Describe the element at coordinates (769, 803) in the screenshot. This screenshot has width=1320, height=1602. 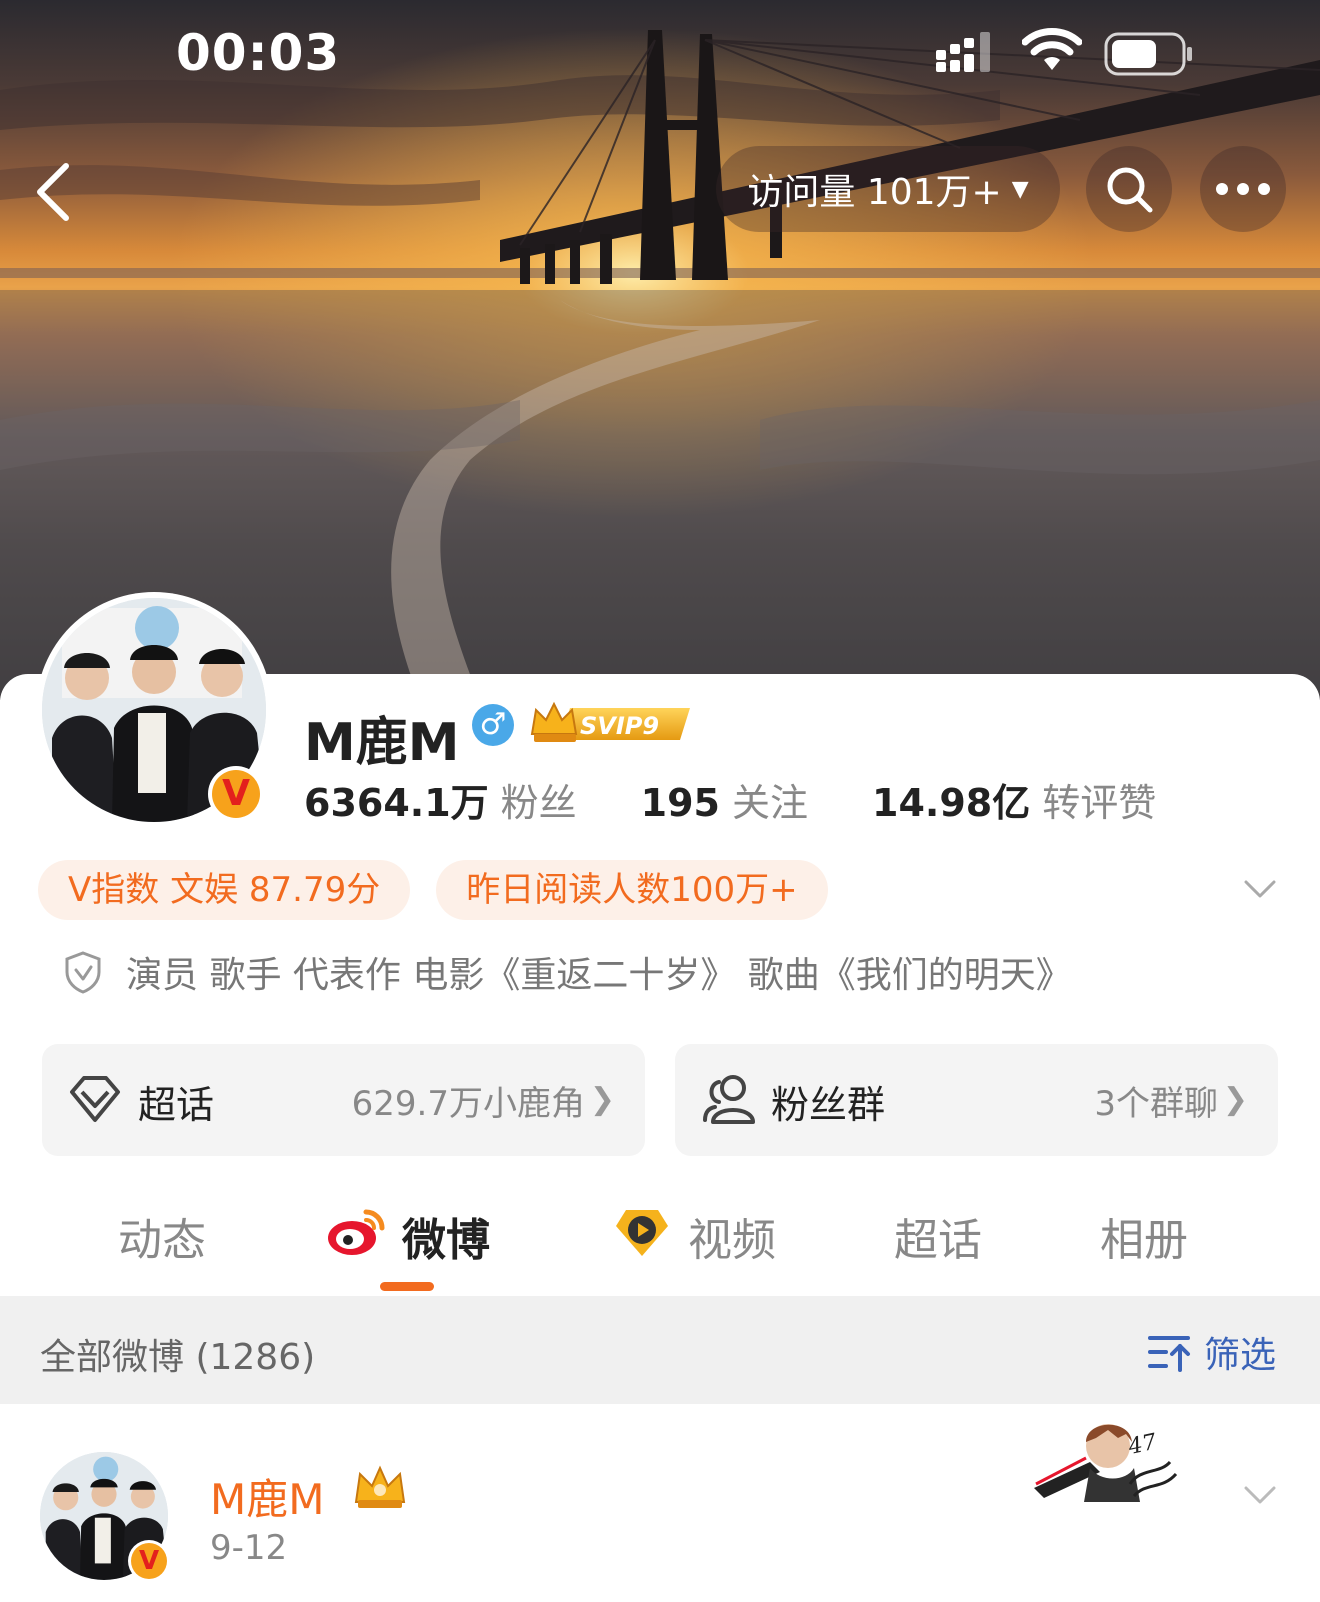
I see `stat-label: 关注` at that location.